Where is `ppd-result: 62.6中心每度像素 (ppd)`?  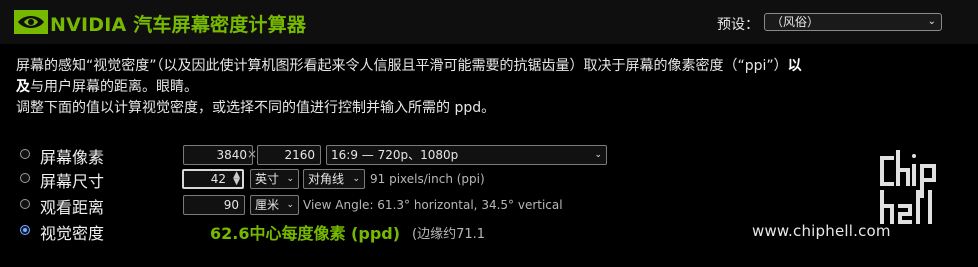
ppd-result: 62.6中心每度像素 (ppd) is located at coordinates (305, 232).